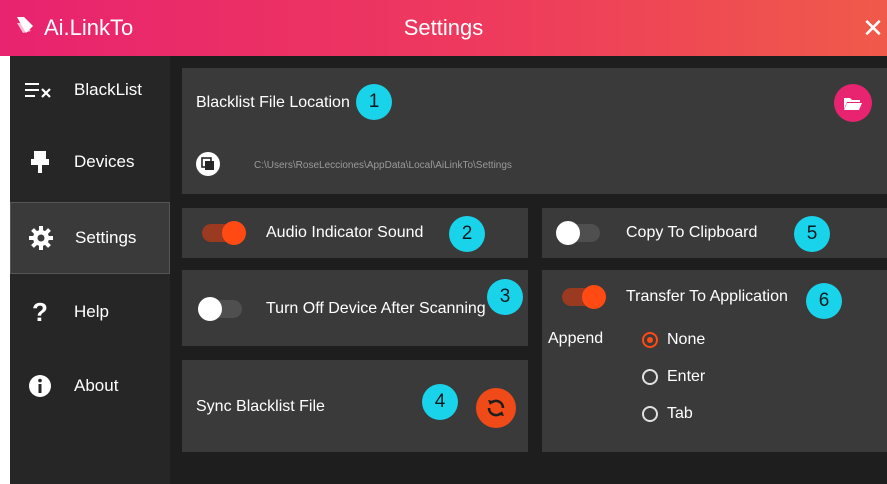 Image resolution: width=887 pixels, height=484 pixels. I want to click on sidebar-item-help: ? Help, so click(90, 312).